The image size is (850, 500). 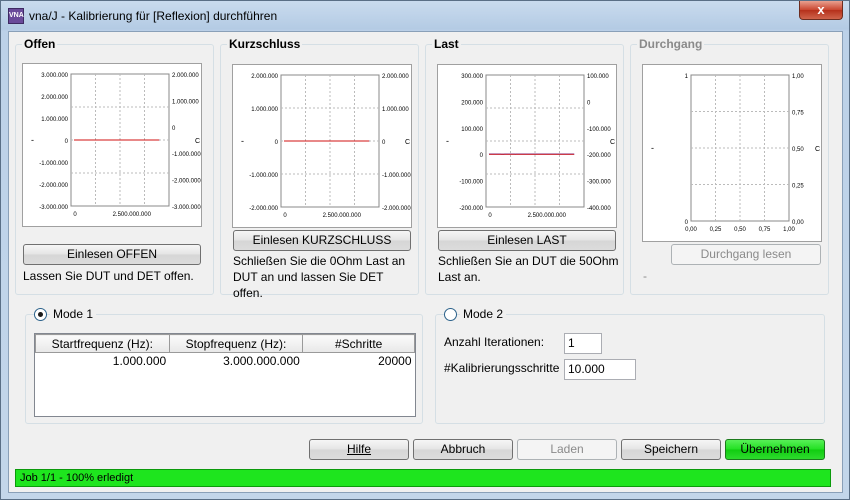 What do you see at coordinates (671, 449) in the screenshot?
I see `save-button: Speichern` at bounding box center [671, 449].